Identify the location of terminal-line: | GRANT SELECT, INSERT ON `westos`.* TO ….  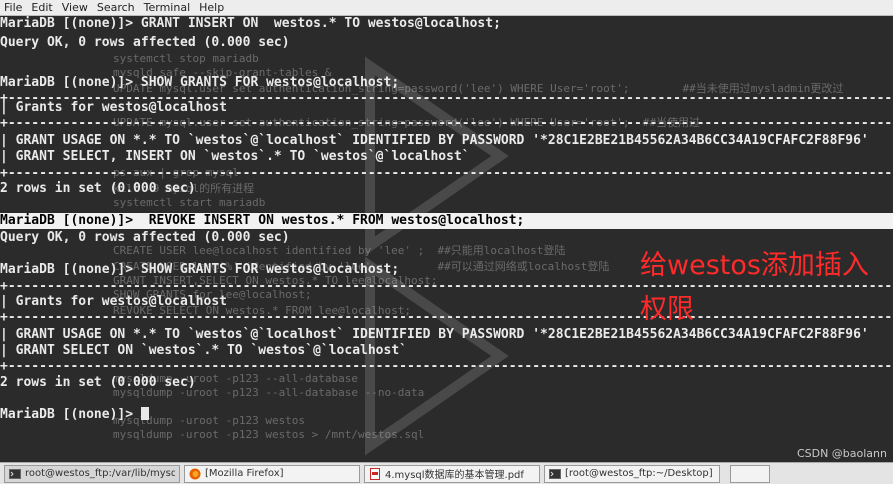
(235, 156).